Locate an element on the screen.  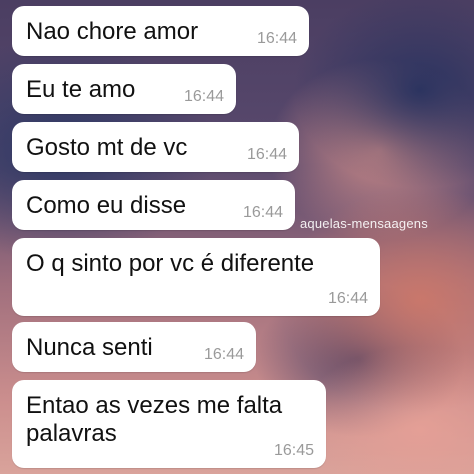
message-bubble: Entao as vezes me falta palavras 16:45 is located at coordinates (169, 424).